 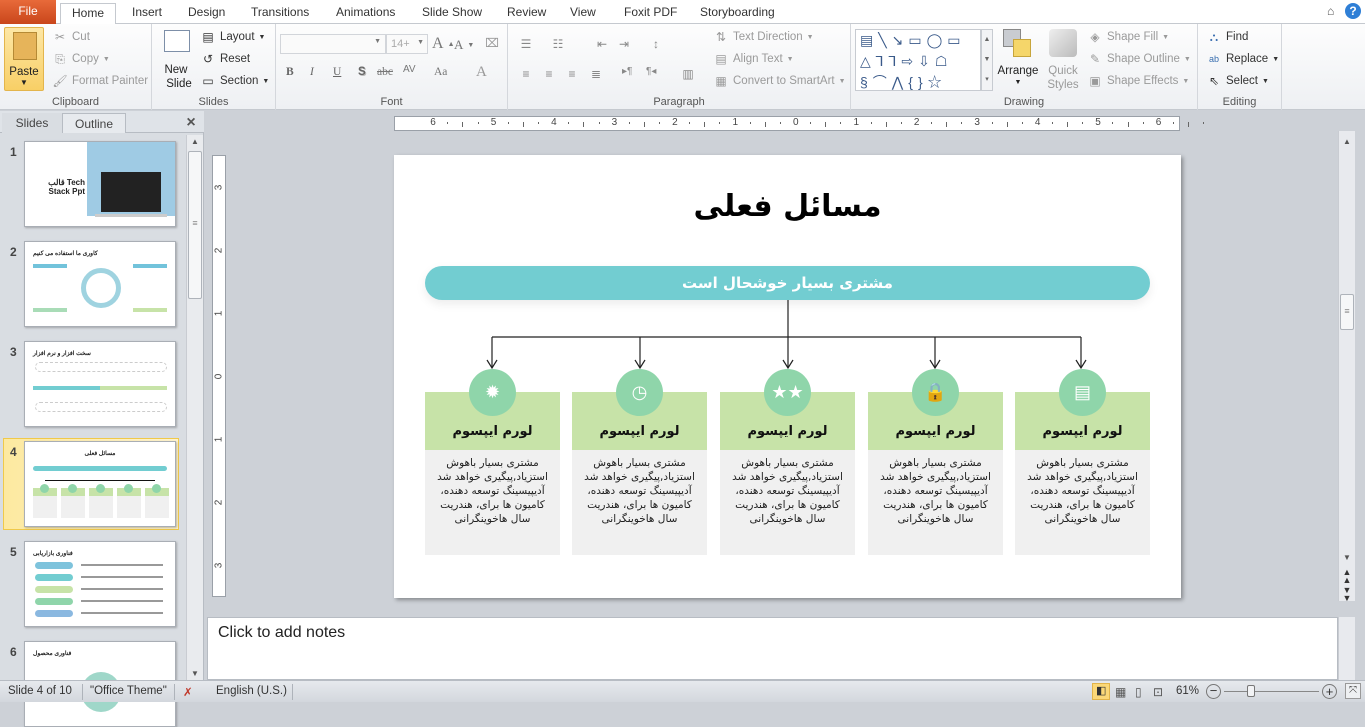 I want to click on tab-slide-show: Slide Show, so click(x=452, y=13).